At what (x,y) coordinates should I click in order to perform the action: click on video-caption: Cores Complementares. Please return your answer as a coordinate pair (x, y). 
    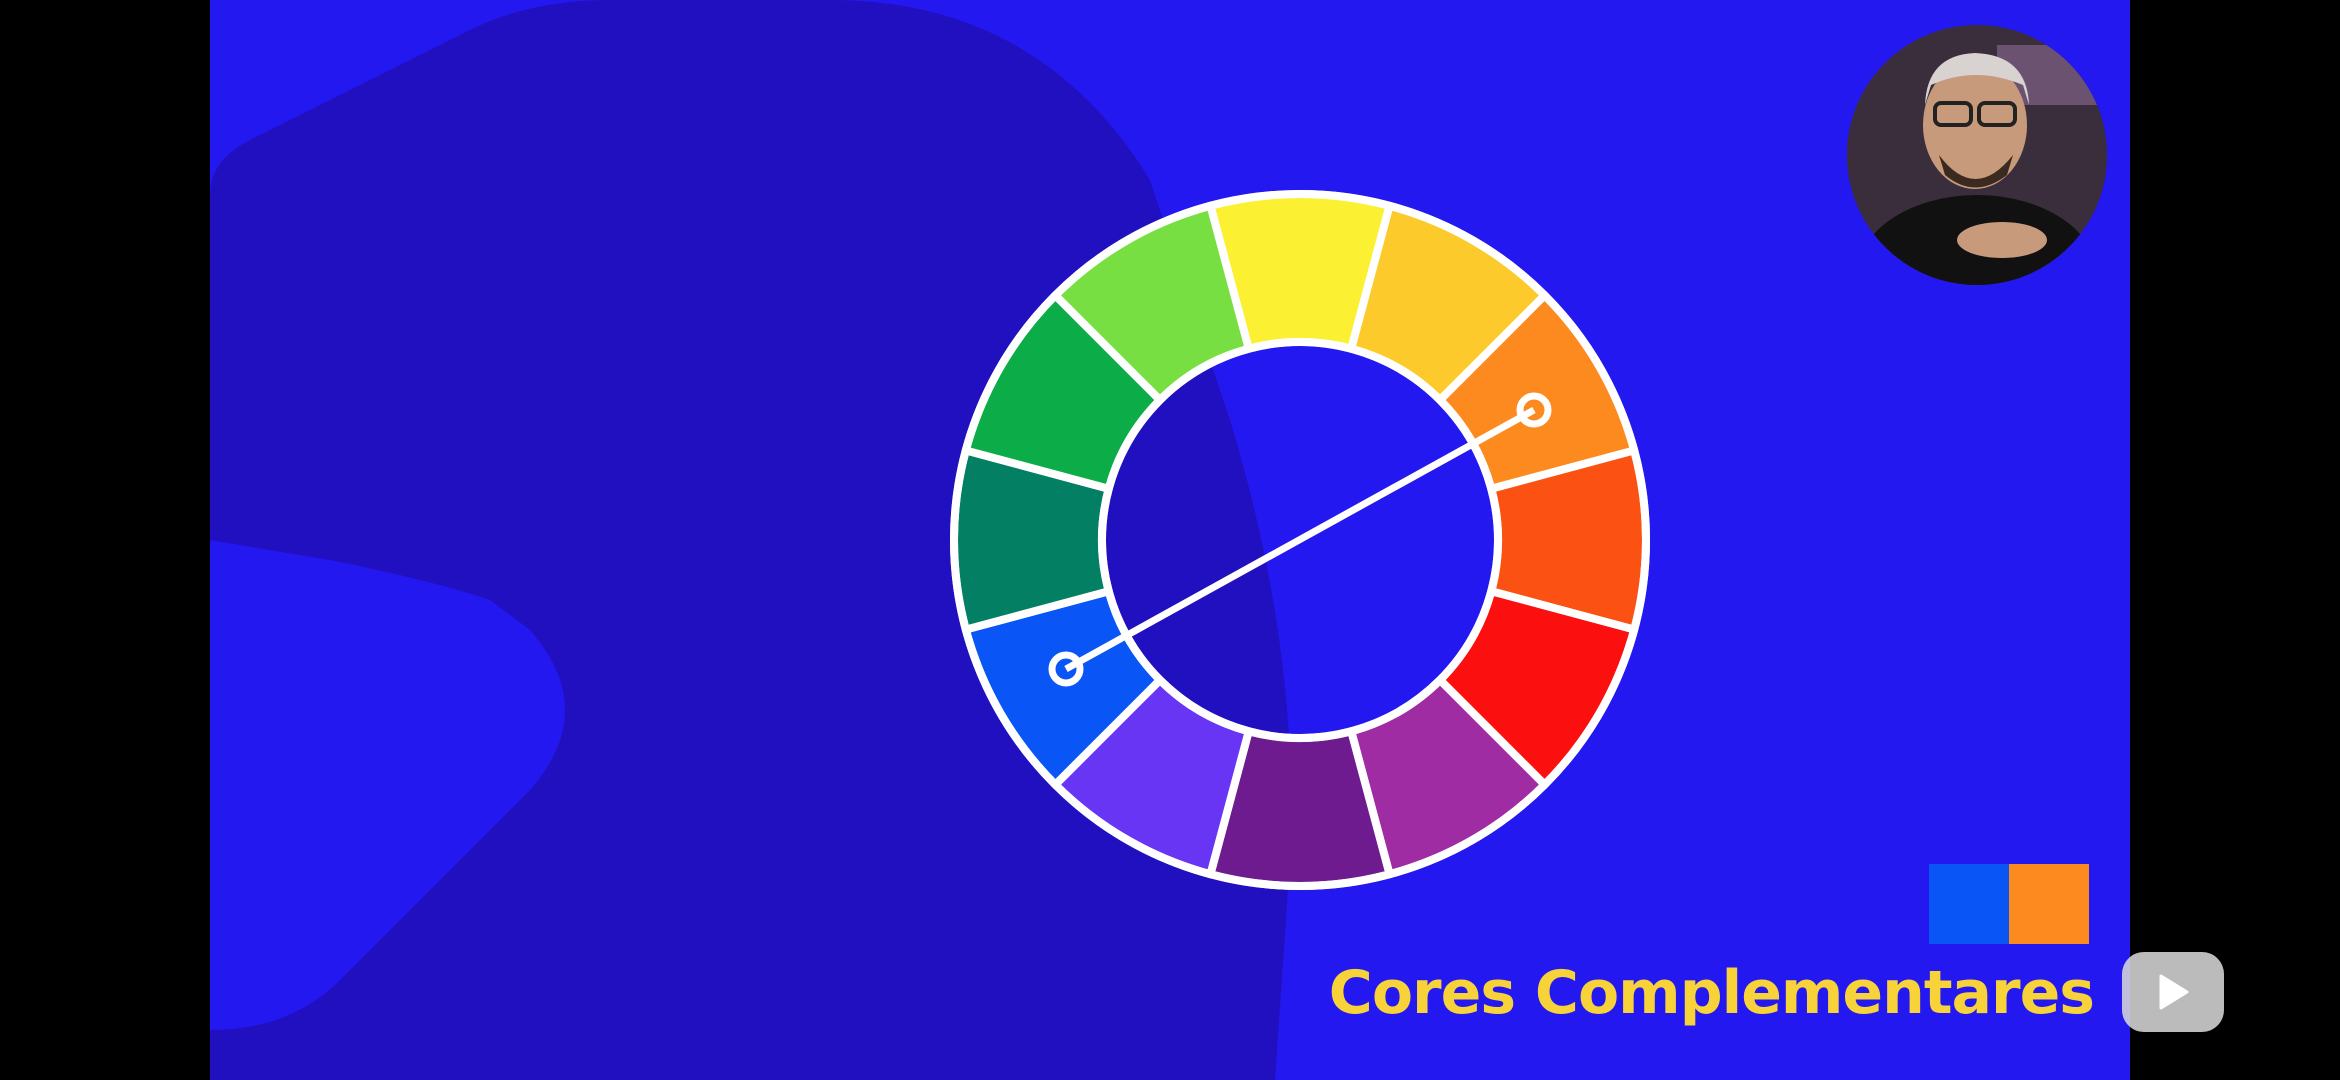
    Looking at the image, I should click on (1711, 993).